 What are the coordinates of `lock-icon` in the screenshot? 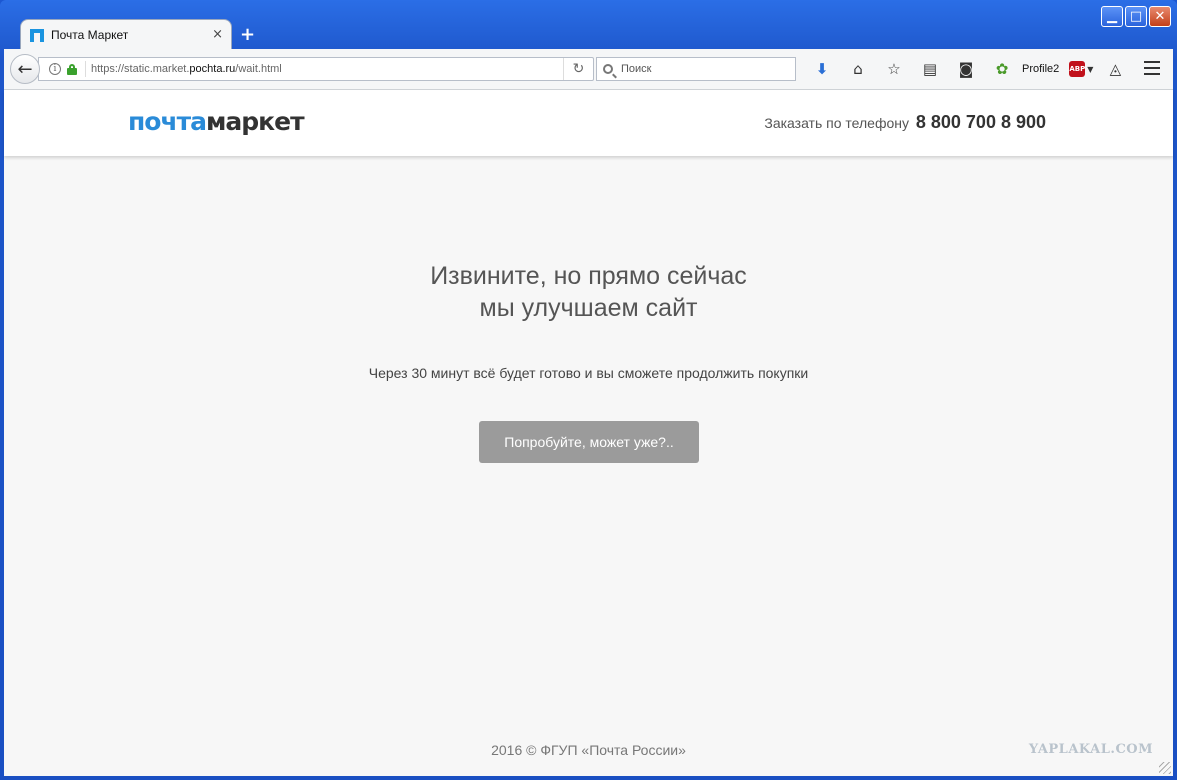 It's located at (72, 69).